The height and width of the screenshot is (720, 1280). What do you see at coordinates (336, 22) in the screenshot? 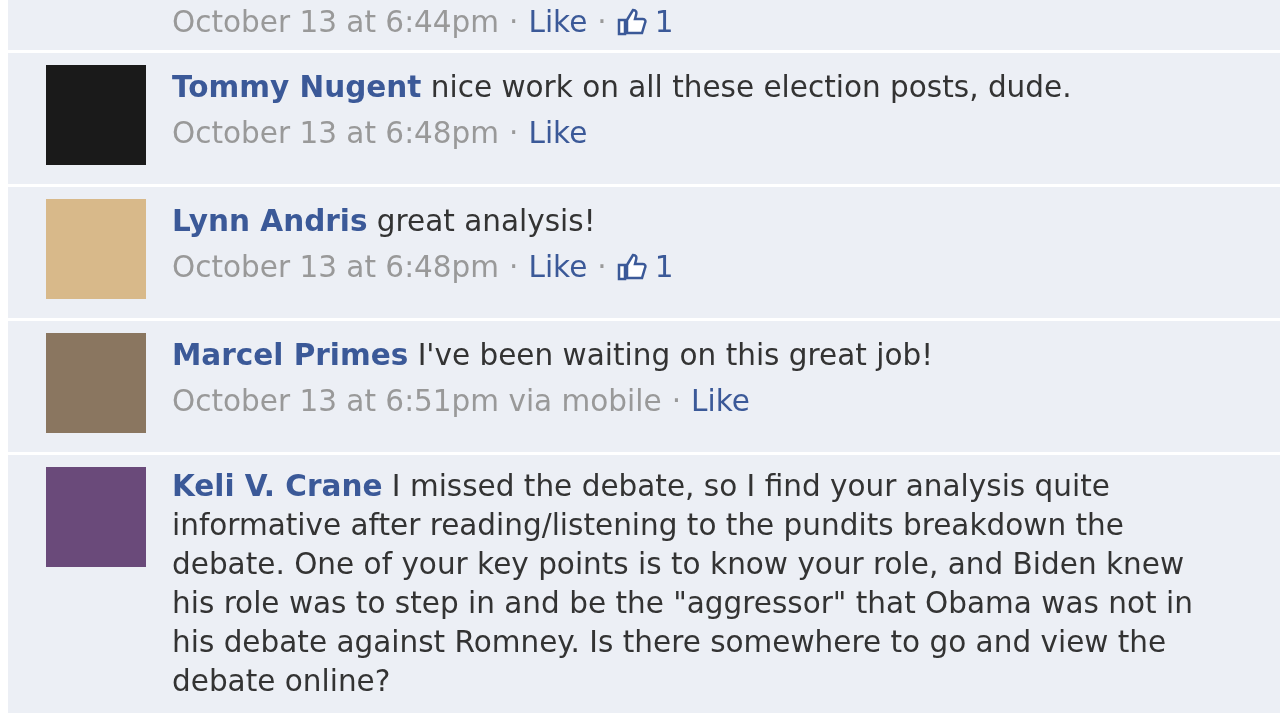
I see `comment-time: October 13 at 6:44pm` at bounding box center [336, 22].